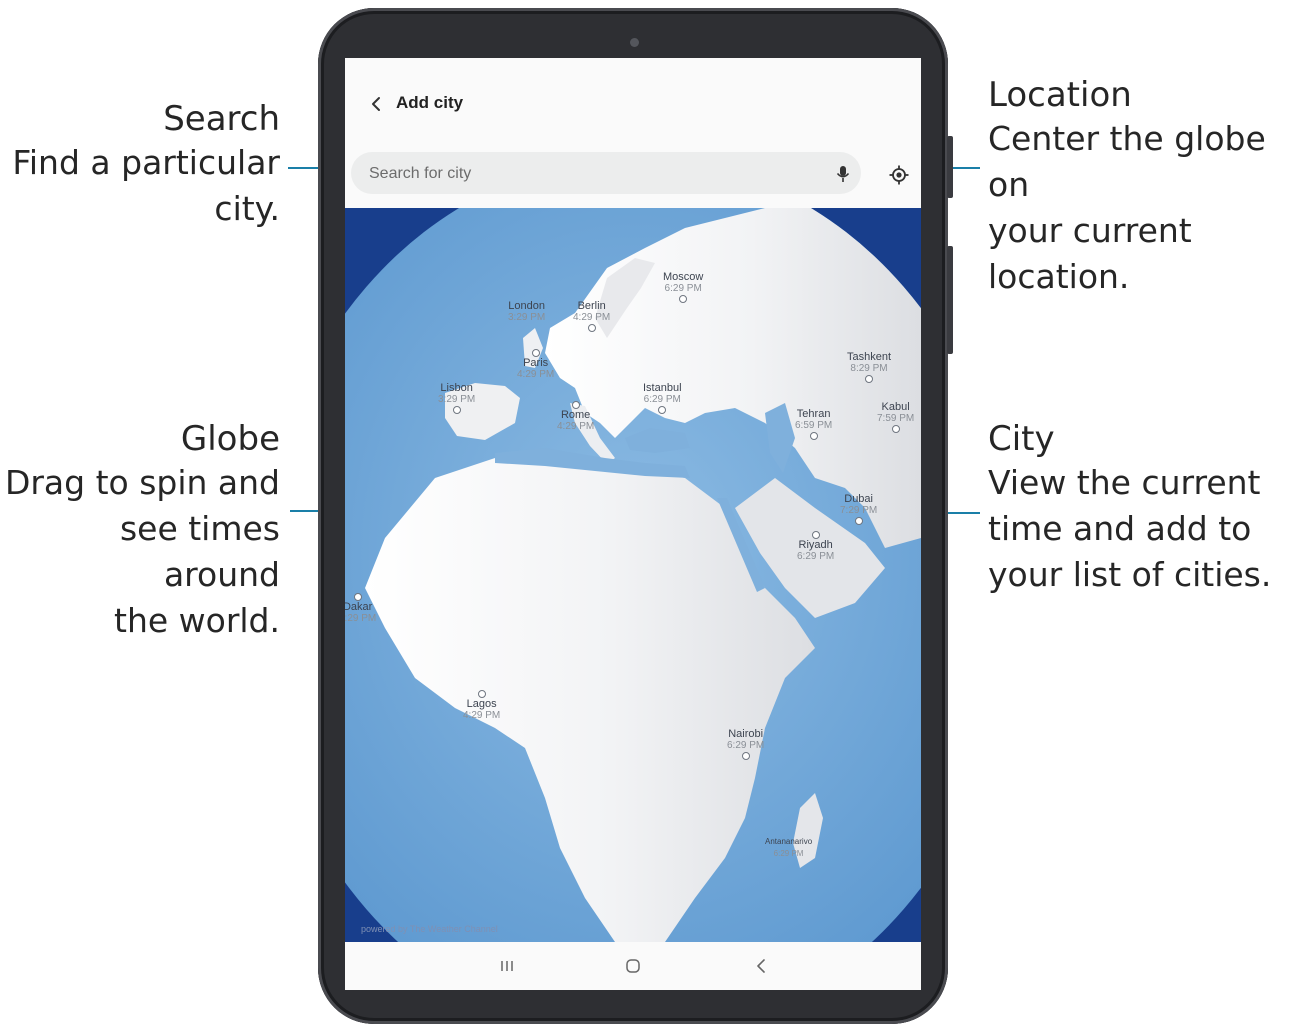 The height and width of the screenshot is (1024, 1315). I want to click on city-time: 8:29 PM, so click(869, 368).